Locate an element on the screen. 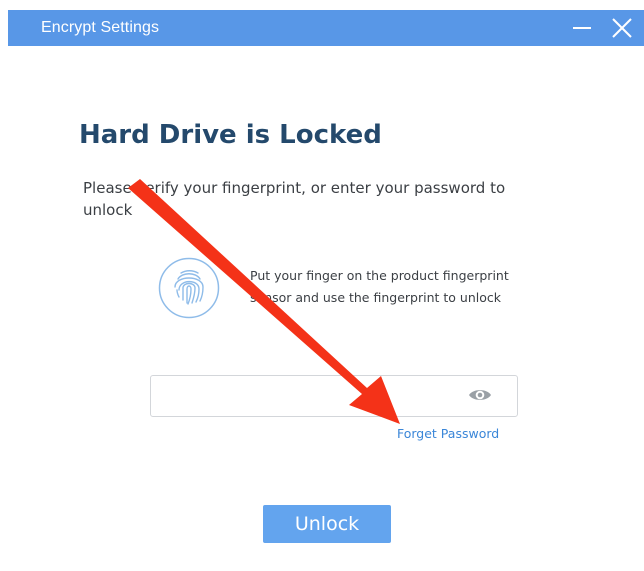 The width and height of the screenshot is (644, 571). unlock-button: Unlock is located at coordinates (327, 524).